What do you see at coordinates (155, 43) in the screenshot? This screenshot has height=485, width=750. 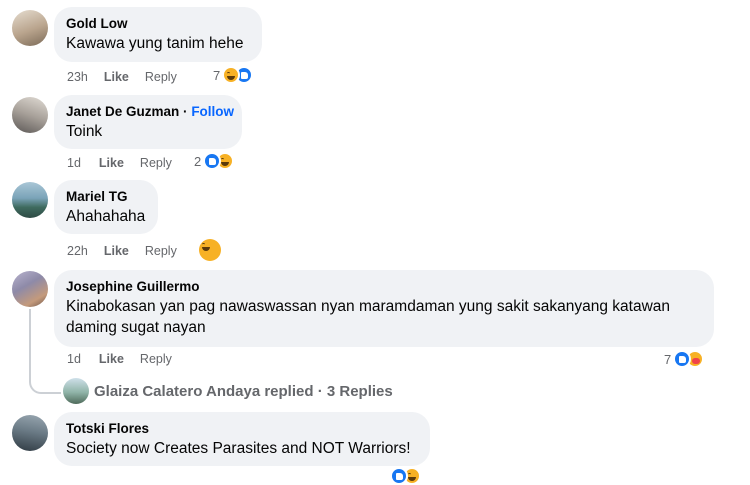 I see `comment-text: Kawawa yung tanim hehe` at bounding box center [155, 43].